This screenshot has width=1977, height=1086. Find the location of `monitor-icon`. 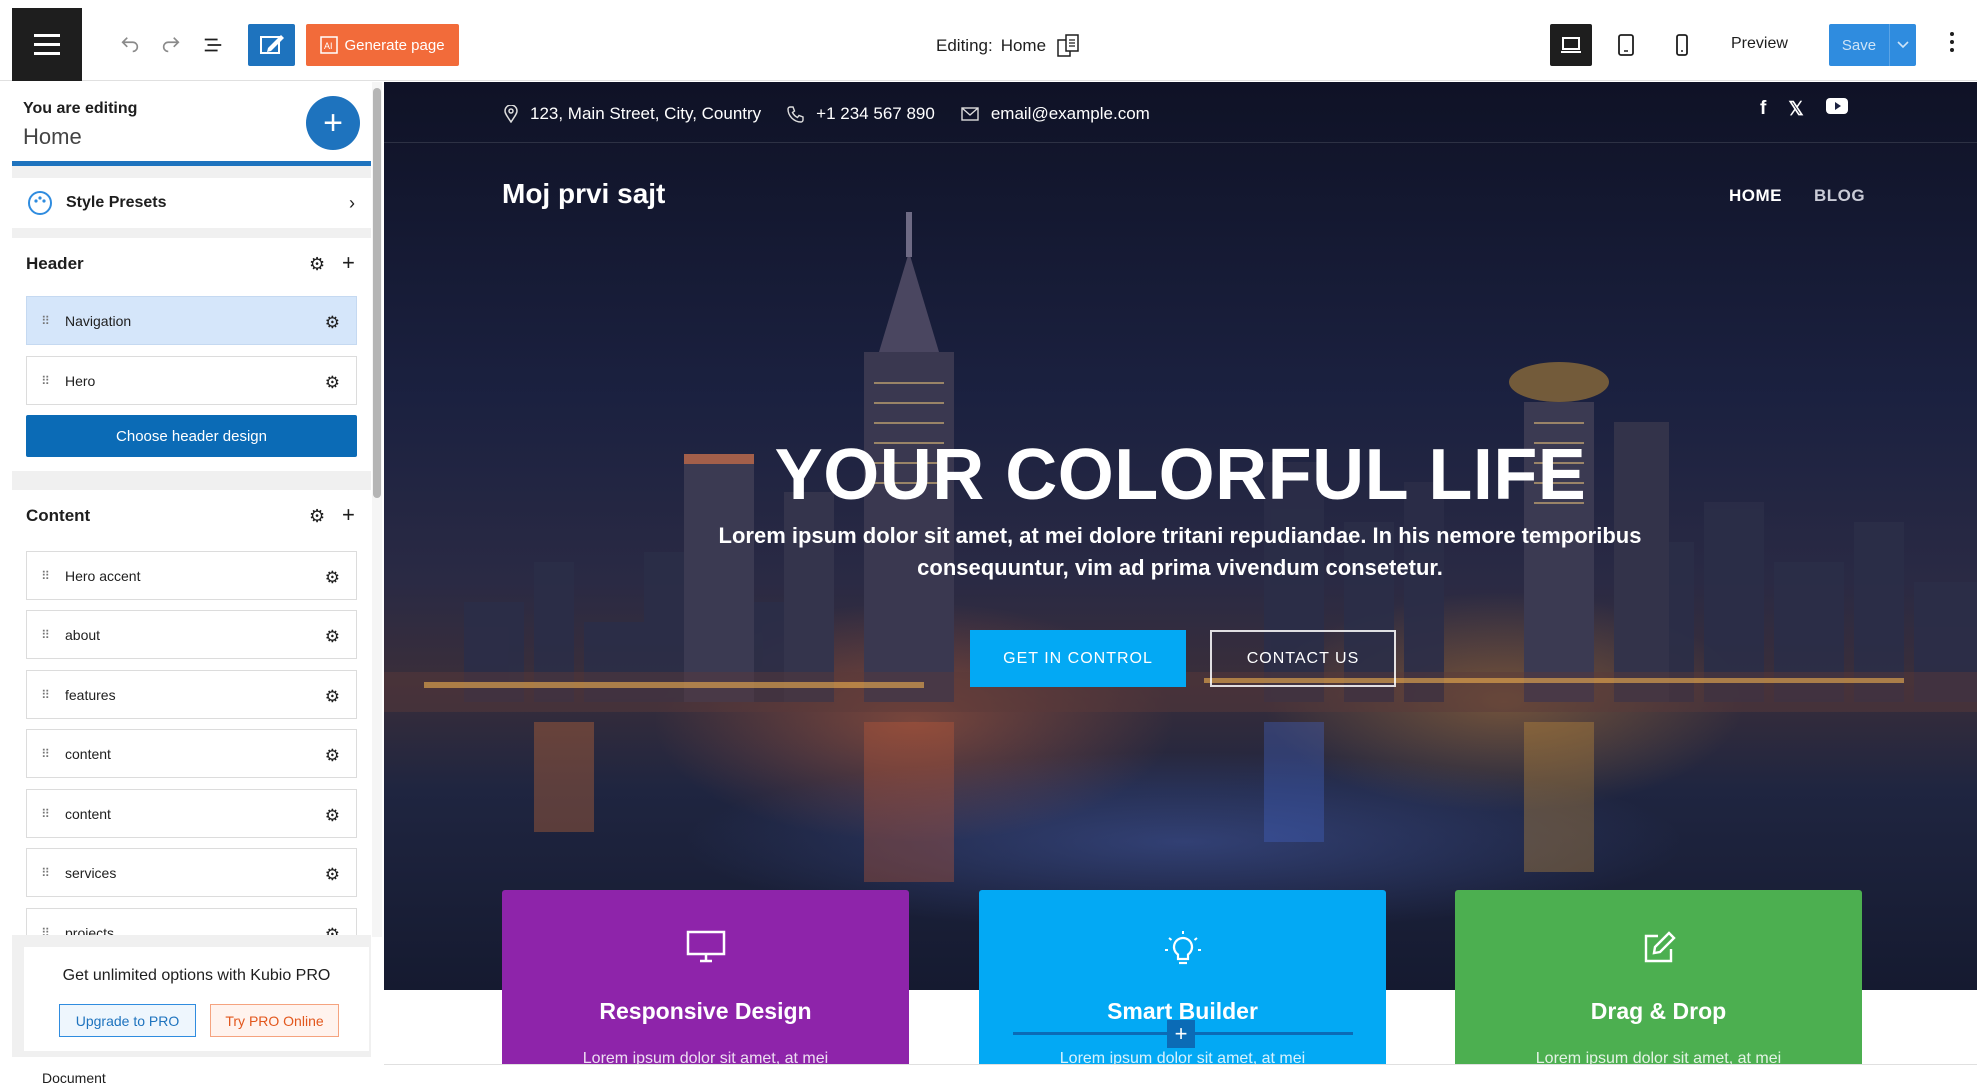

monitor-icon is located at coordinates (705, 947).